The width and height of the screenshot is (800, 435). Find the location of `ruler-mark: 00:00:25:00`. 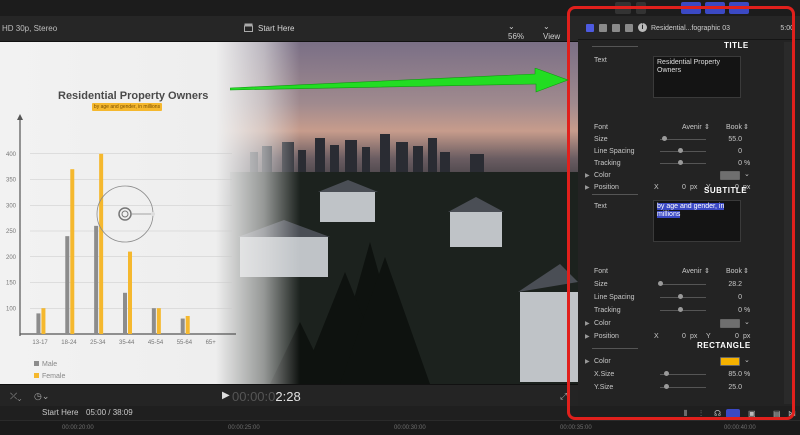

ruler-mark: 00:00:25:00 is located at coordinates (244, 428).